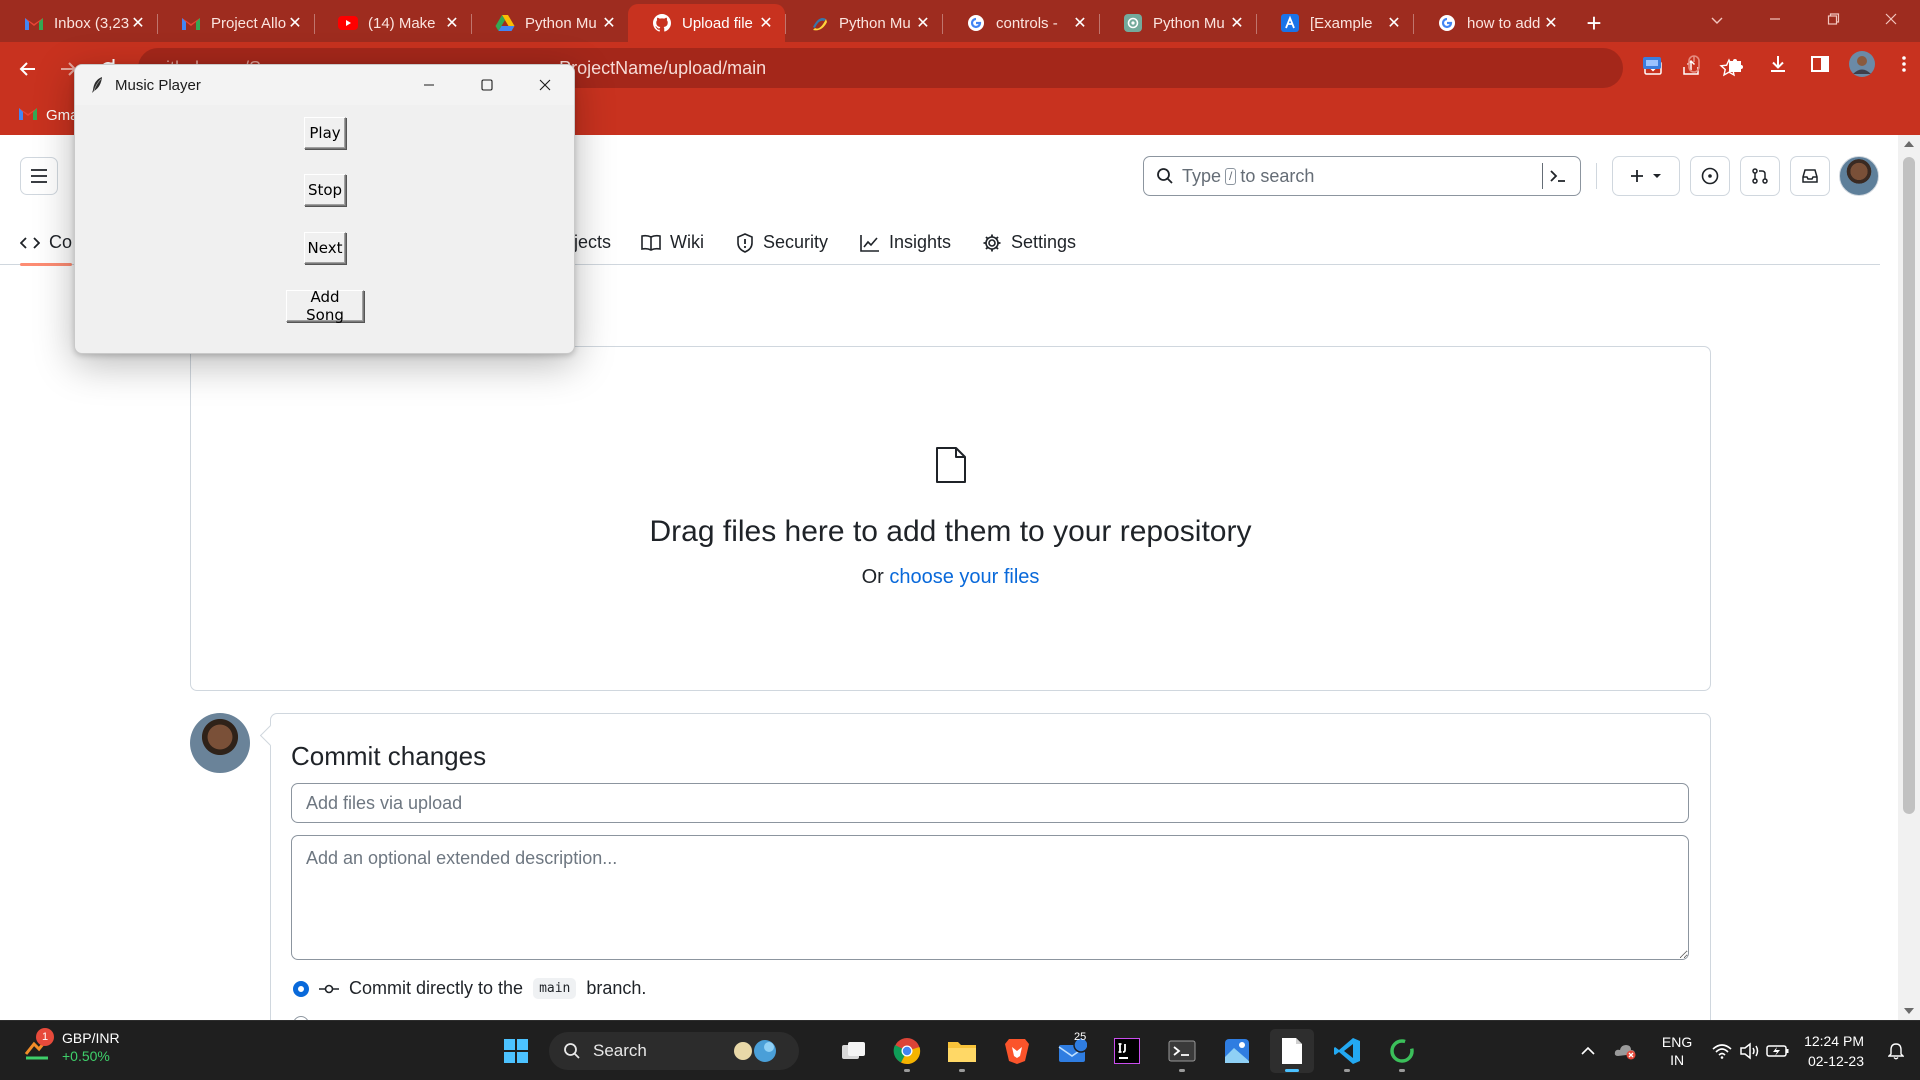 The height and width of the screenshot is (1080, 1920). Describe the element at coordinates (1127, 1051) in the screenshot. I see `intellij-icon` at that location.